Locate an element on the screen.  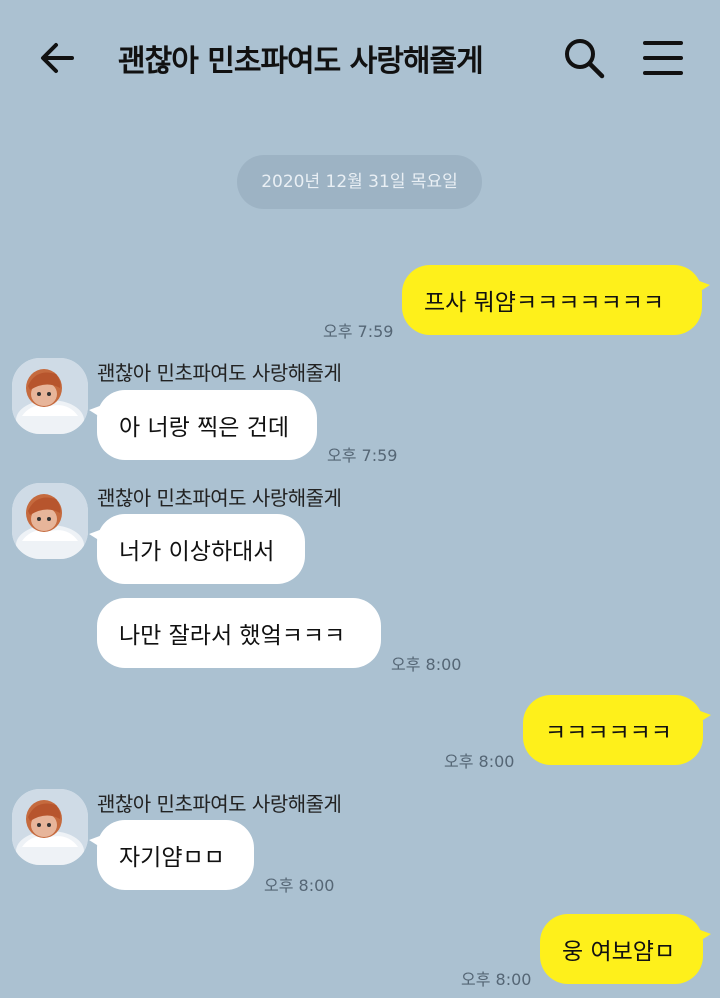
arrow-left-icon is located at coordinates (58, 58).